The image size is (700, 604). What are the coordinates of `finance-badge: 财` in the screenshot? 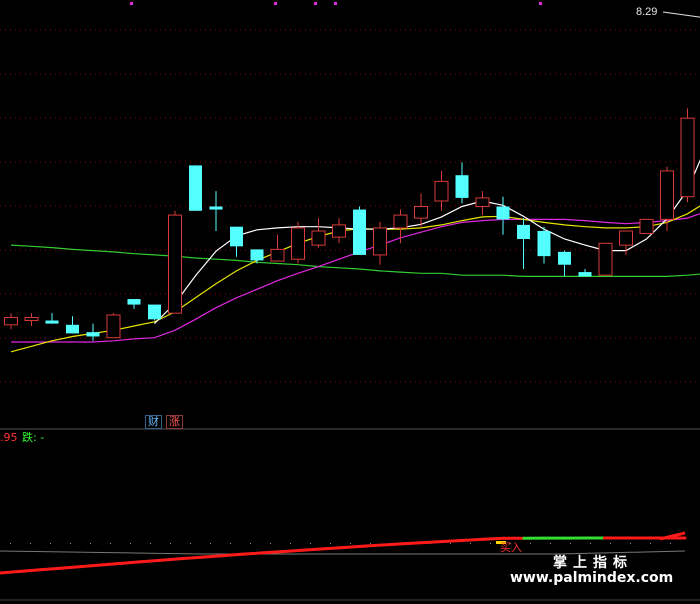 It's located at (153, 422).